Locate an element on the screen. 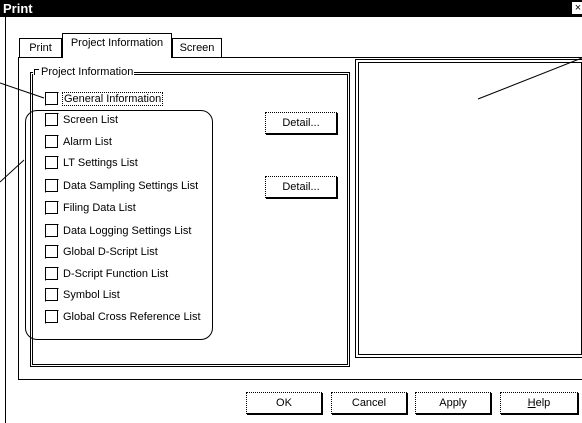  cancel-button: Cancel is located at coordinates (369, 403).